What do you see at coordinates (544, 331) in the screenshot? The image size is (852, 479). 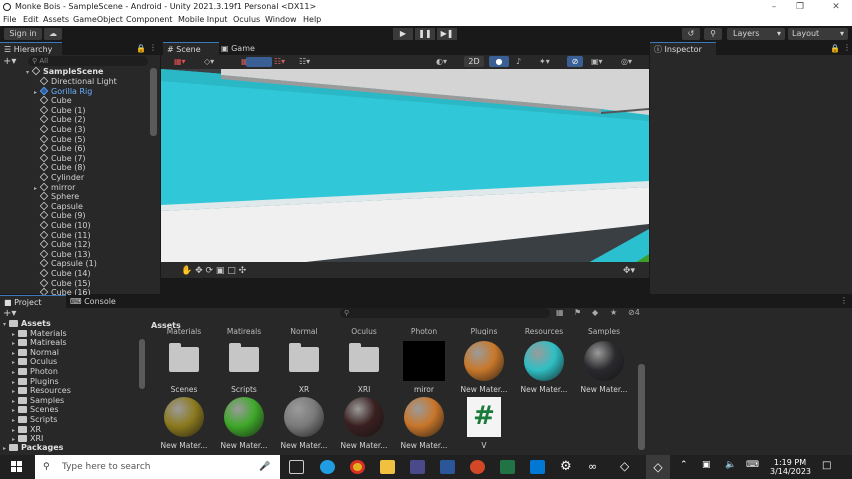 I see `asset-label-cut: Resources` at bounding box center [544, 331].